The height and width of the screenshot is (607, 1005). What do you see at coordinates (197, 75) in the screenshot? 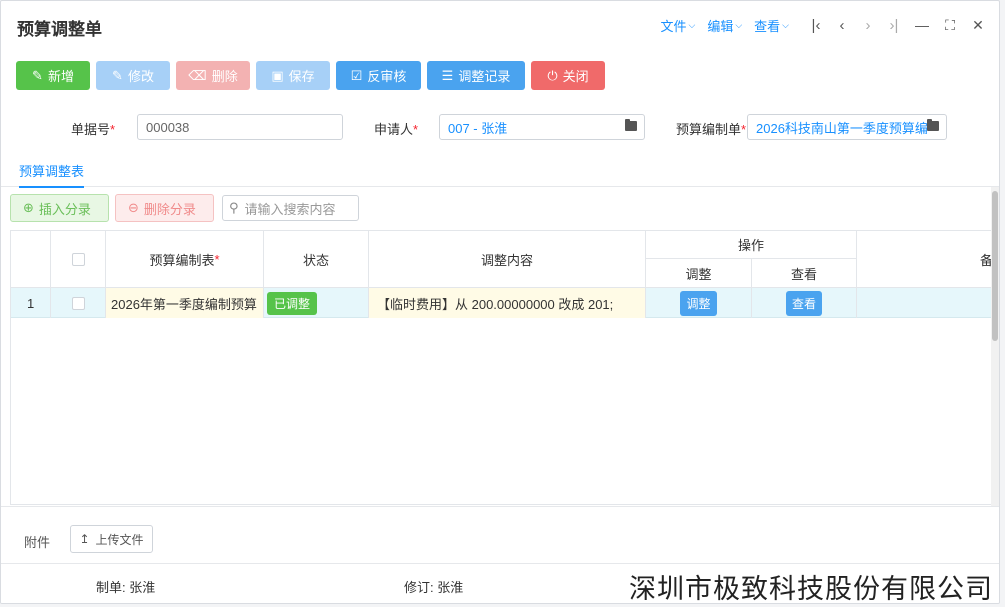
I see `trash-icon: ⌫` at bounding box center [197, 75].